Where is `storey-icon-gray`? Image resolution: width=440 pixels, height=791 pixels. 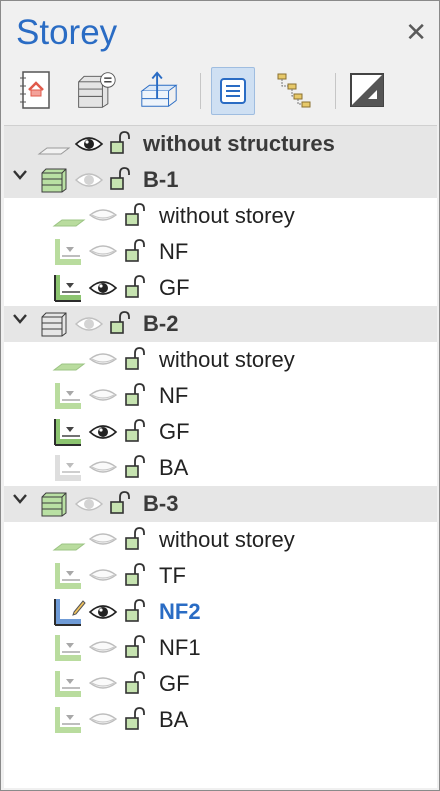 storey-icon-gray is located at coordinates (67, 470).